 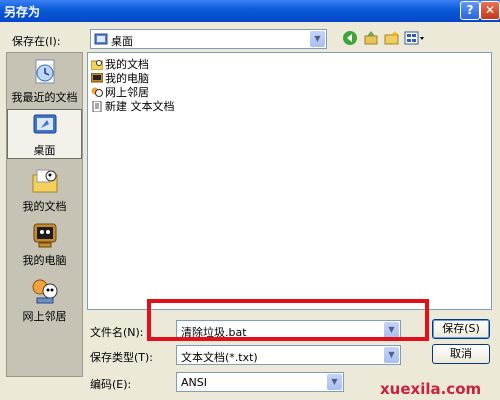 What do you see at coordinates (120, 91) in the screenshot?
I see `list-item: 网上邻居` at bounding box center [120, 91].